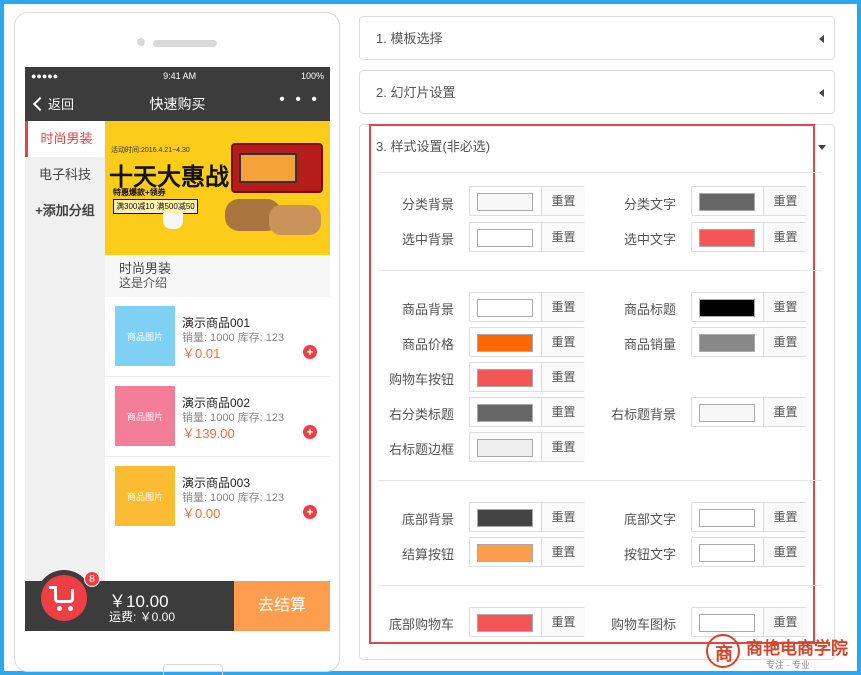  What do you see at coordinates (427, 519) in the screenshot?
I see `style-label: 底部背景` at bounding box center [427, 519].